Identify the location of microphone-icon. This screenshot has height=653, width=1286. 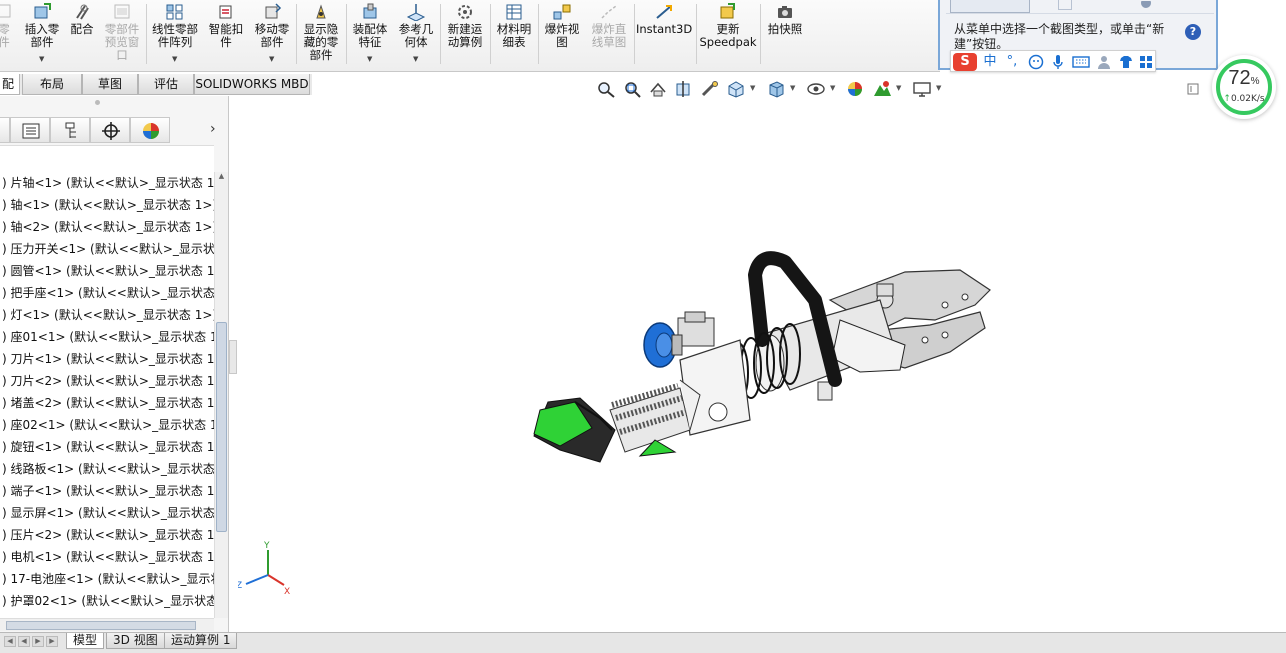
(1058, 62).